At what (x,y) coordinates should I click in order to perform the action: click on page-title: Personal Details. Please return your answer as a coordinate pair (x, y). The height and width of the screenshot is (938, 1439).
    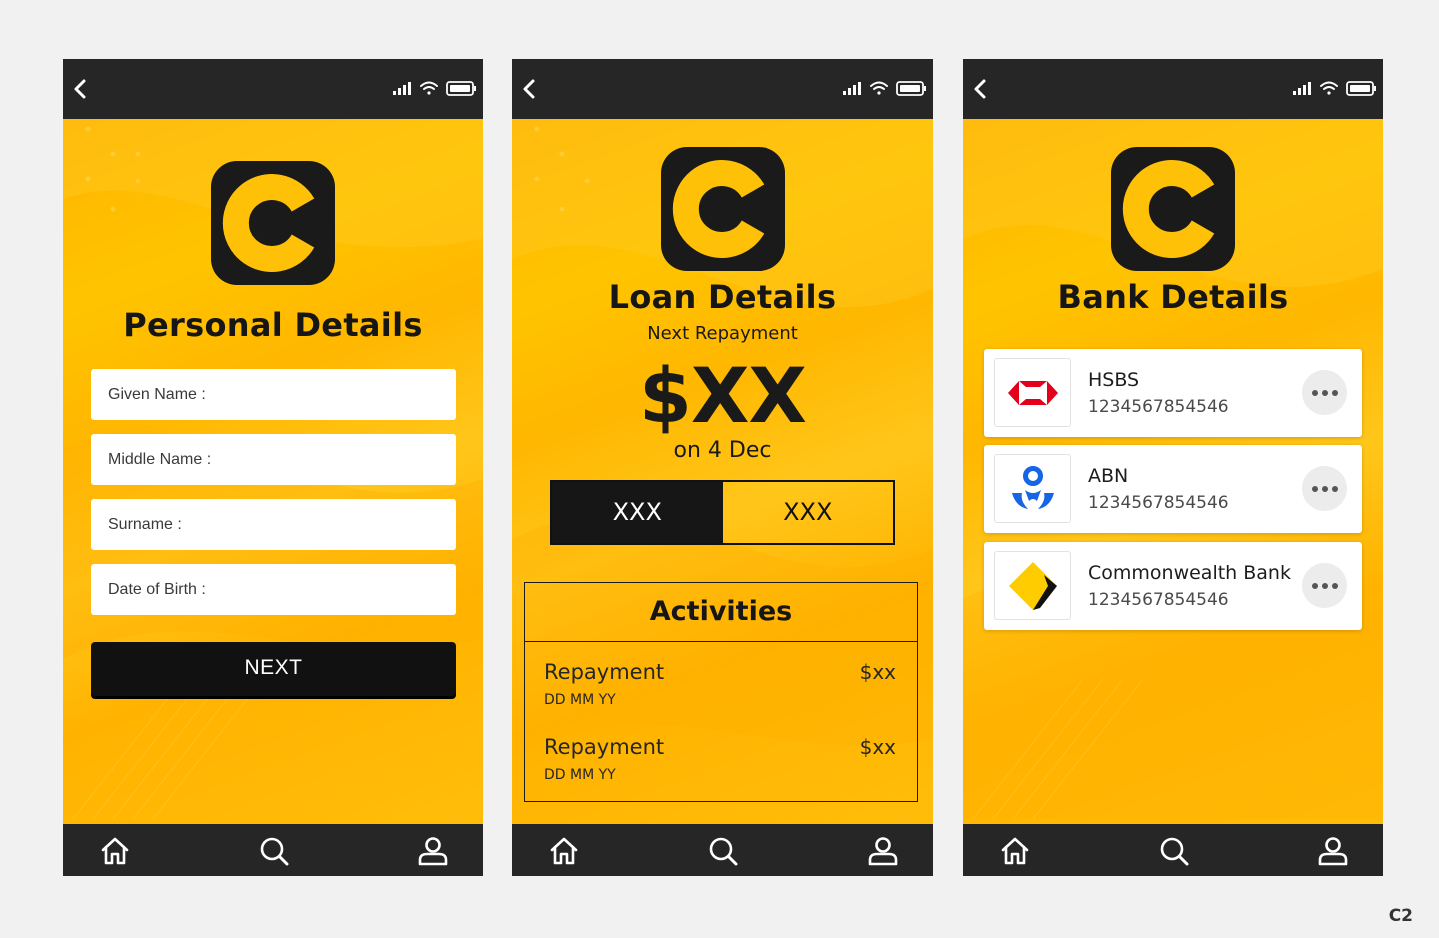
    Looking at the image, I should click on (273, 325).